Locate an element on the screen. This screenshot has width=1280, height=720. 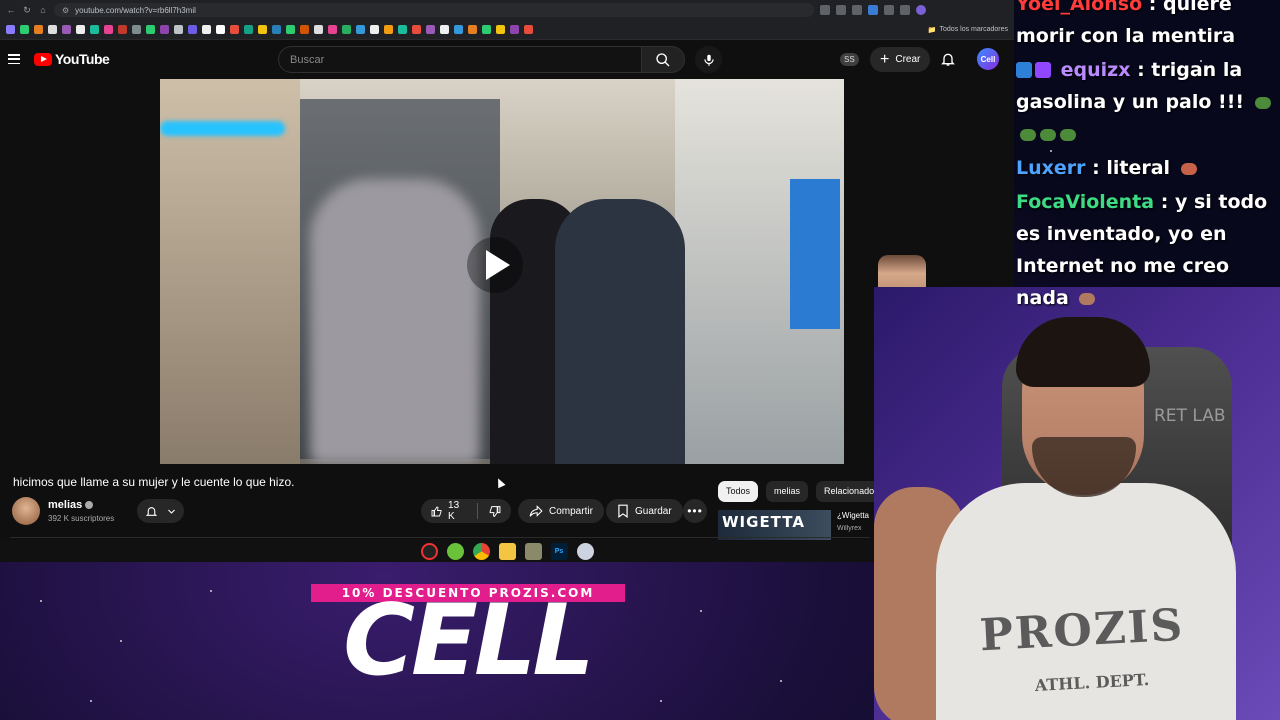
back-icon: ← is located at coordinates (11, 10).